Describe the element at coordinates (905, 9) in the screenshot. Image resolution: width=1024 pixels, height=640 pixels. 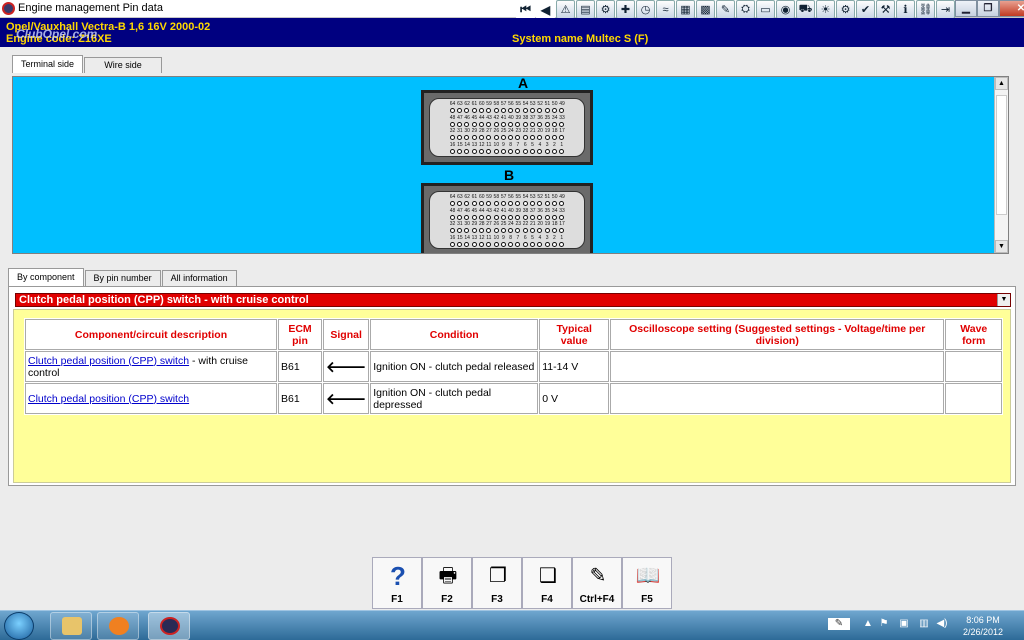
I see `info-icon: ℹ` at that location.